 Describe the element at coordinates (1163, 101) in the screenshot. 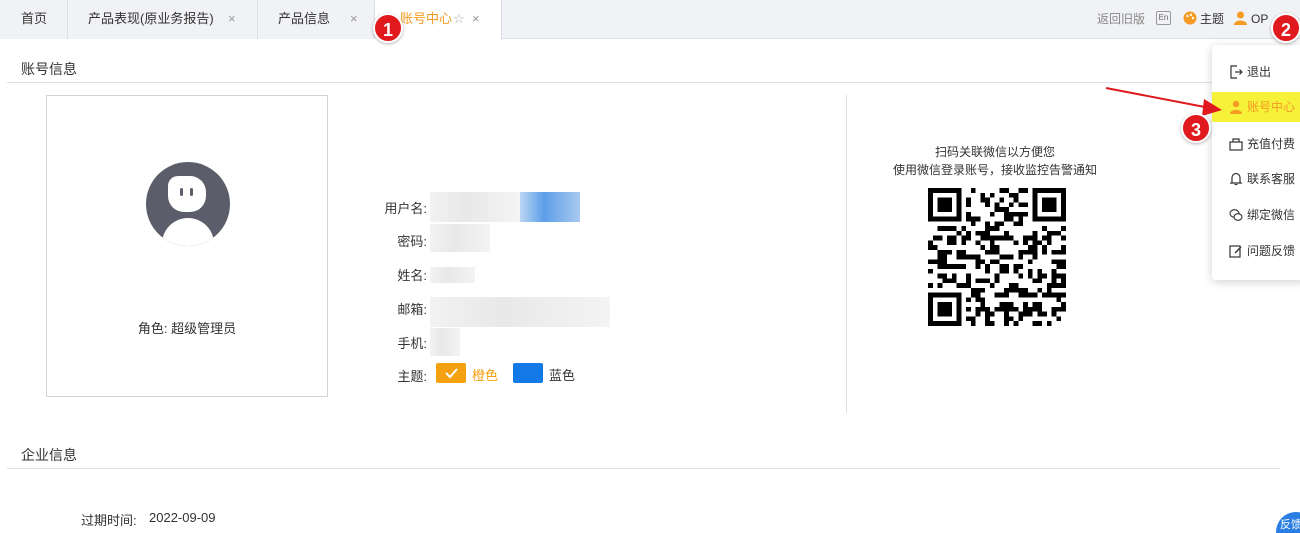

I see `annotation-arrow` at that location.